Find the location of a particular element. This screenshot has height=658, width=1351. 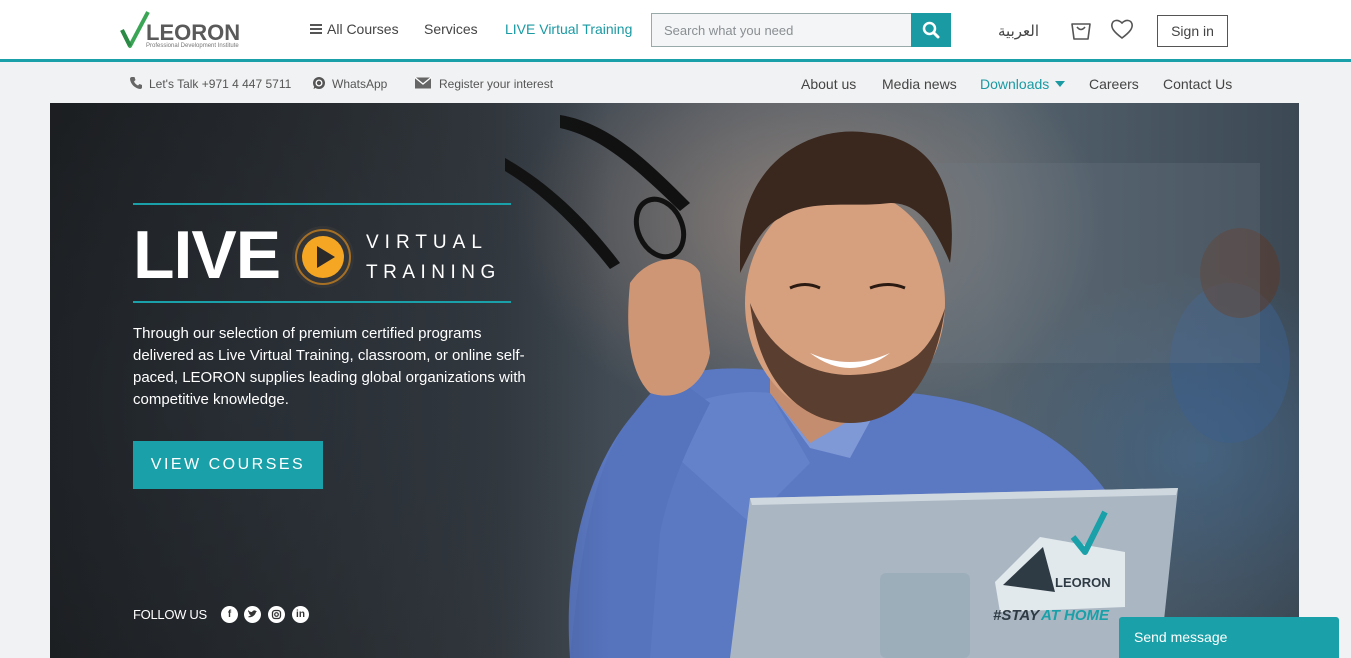

phone-label: Let's Talk +971 4 447 5711 is located at coordinates (220, 84).